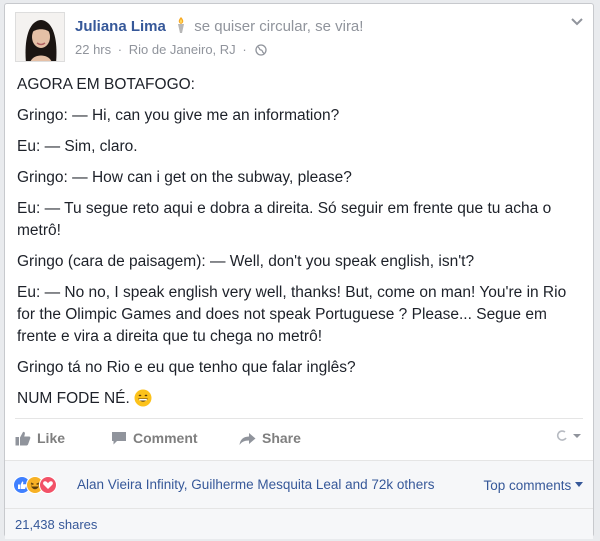  What do you see at coordinates (300, 399) in the screenshot?
I see `post-last-line: NUM FODE NÉ.` at bounding box center [300, 399].